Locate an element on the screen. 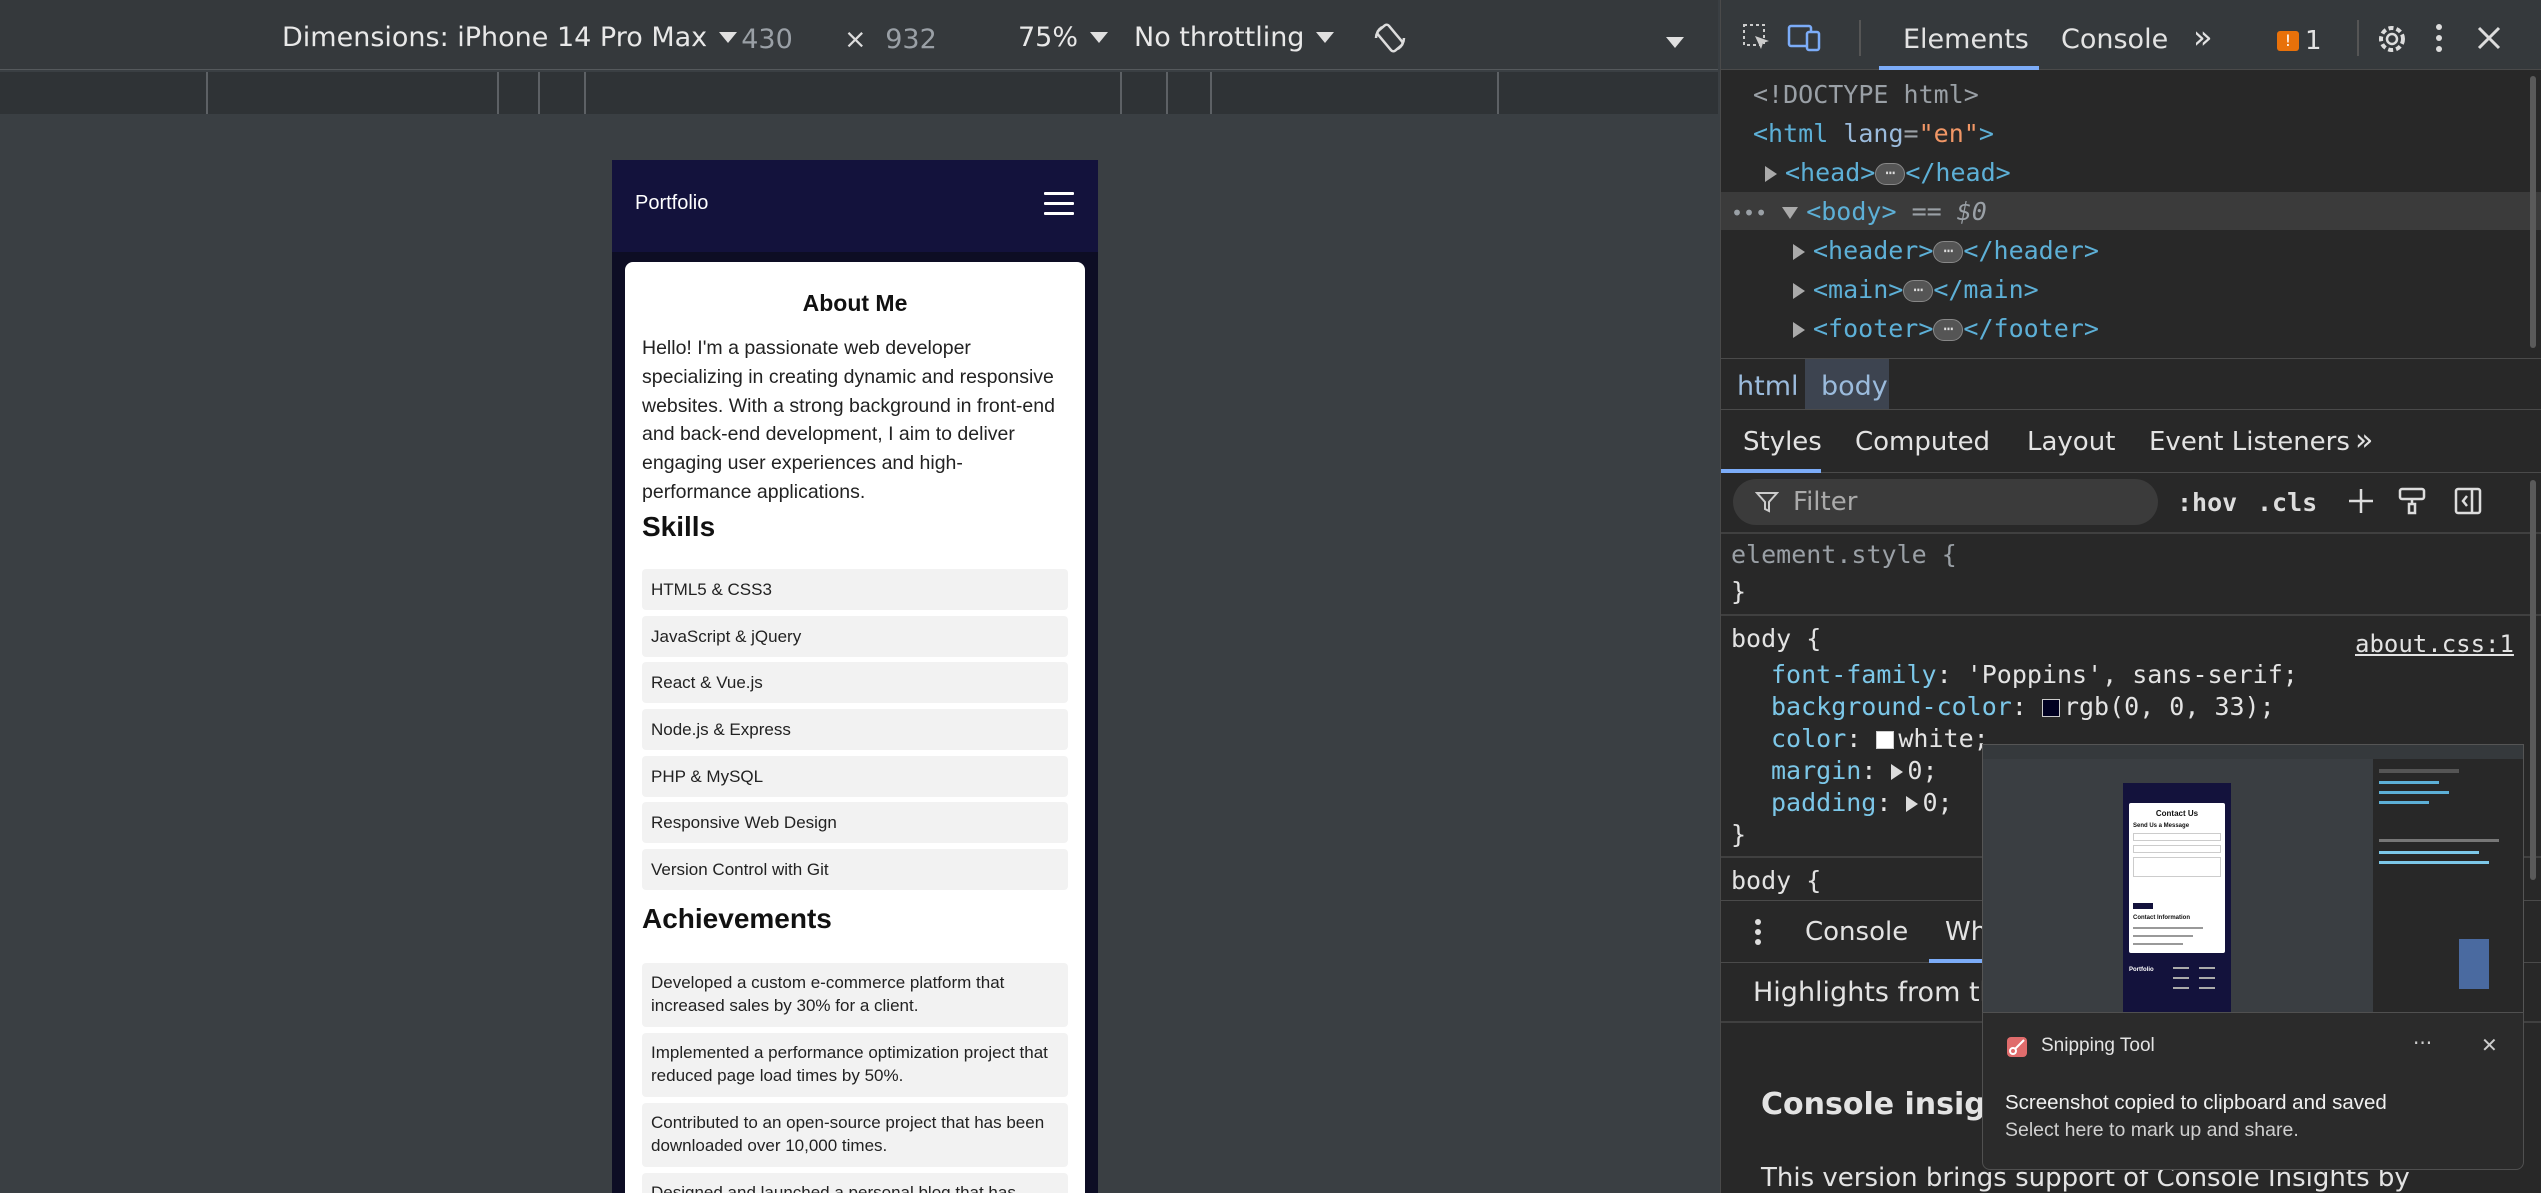  skill-item: HTML5 & CSS3 is located at coordinates (855, 589).